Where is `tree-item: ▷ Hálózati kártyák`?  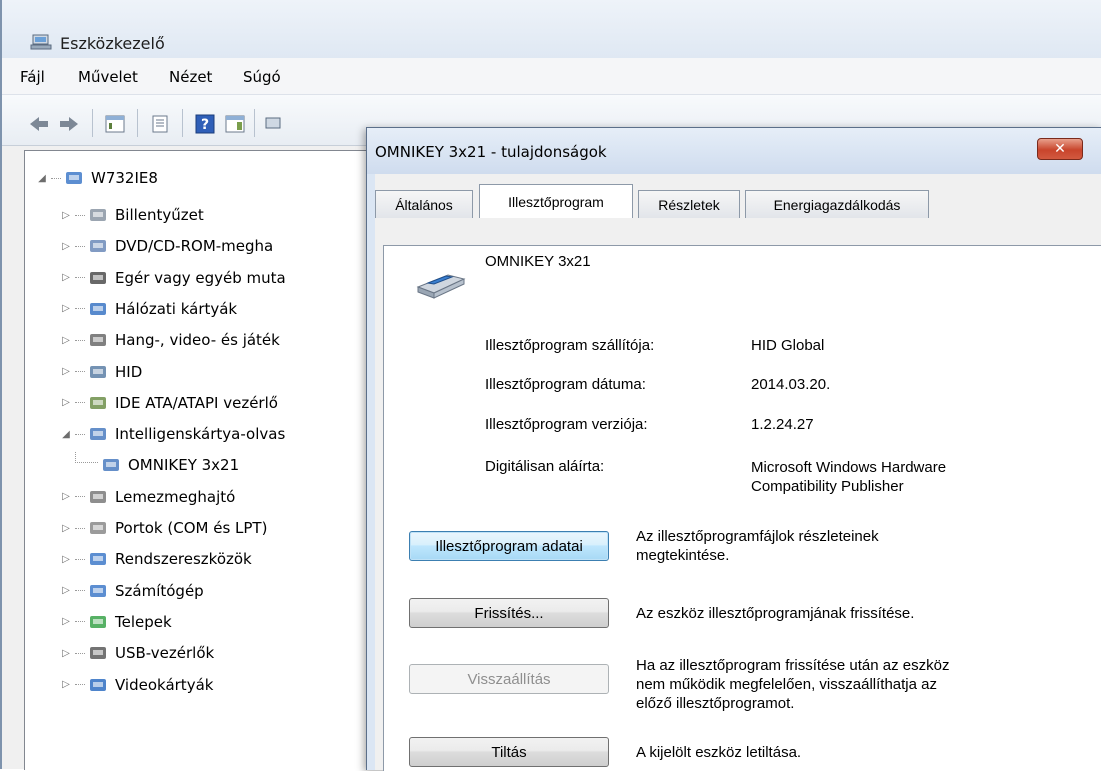
tree-item: ▷ Hálózati kártyák is located at coordinates (148, 309).